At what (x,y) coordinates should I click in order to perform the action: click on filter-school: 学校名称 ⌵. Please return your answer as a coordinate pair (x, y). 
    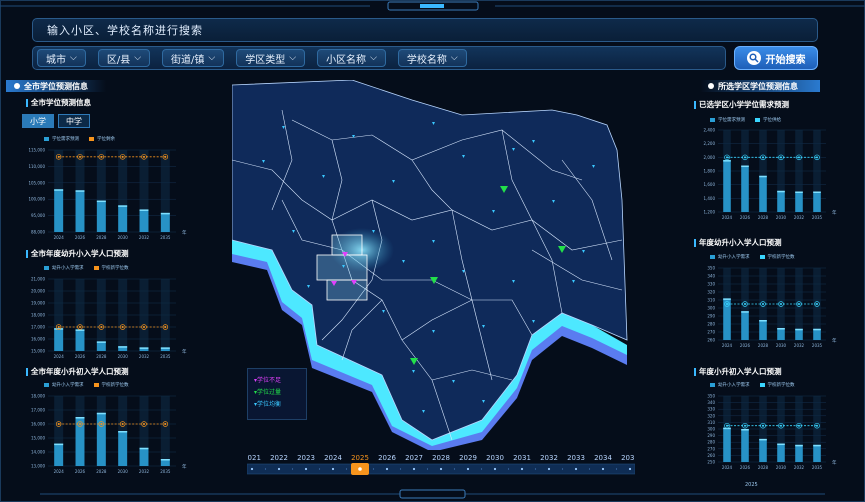
    Looking at the image, I should click on (432, 58).